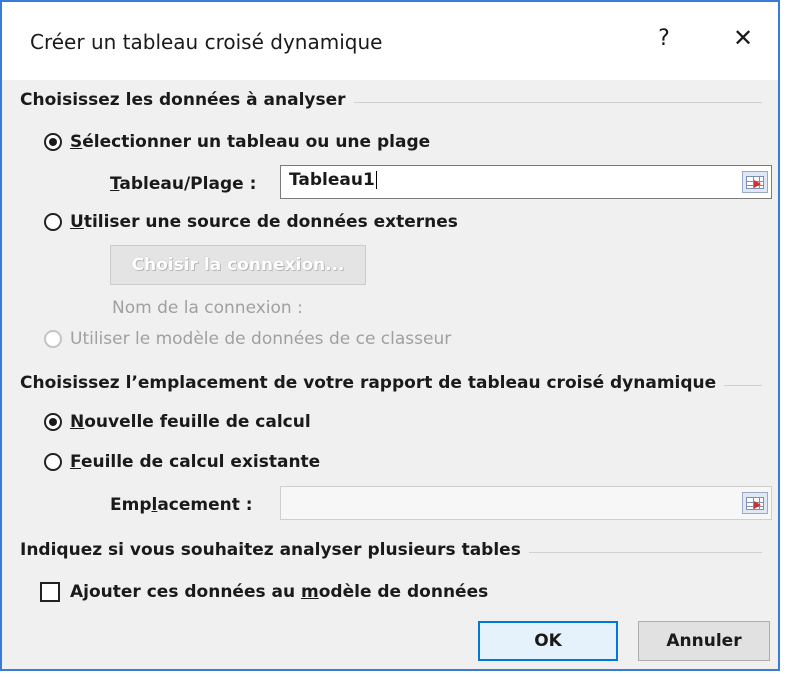  I want to click on checkbox-label-add-to-model: Ajouter ces données au modèle de données, so click(279, 592).